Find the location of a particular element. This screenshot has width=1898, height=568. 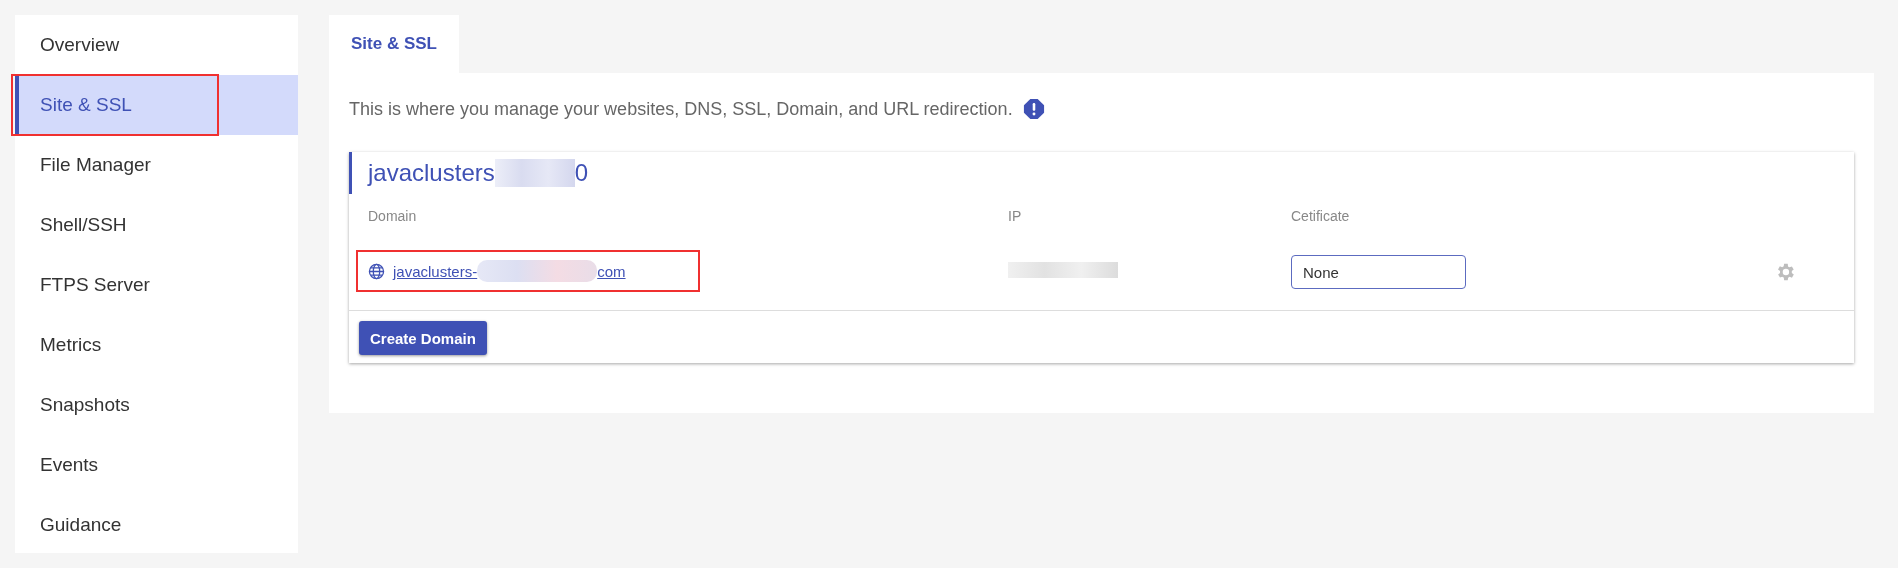

sidebar-item: Snapshots is located at coordinates (156, 405).